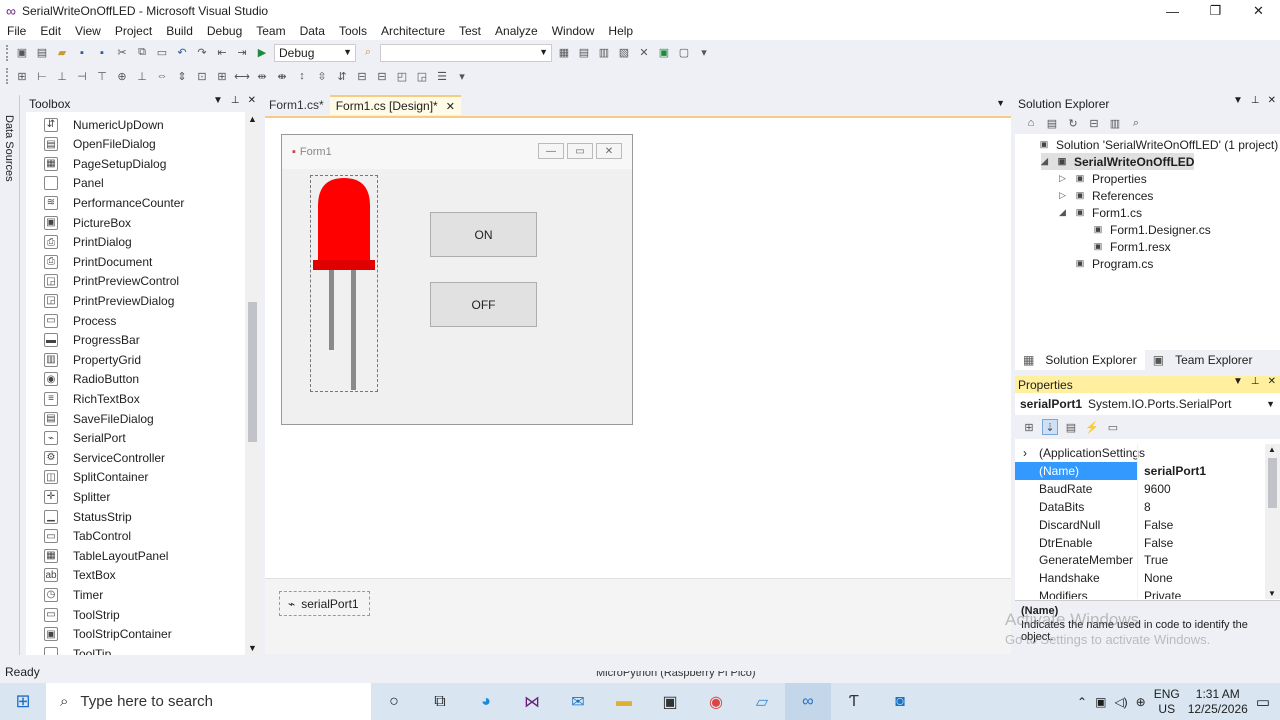 This screenshot has height=720, width=1280. Describe the element at coordinates (1272, 381) in the screenshot. I see `close-icon: ✕` at that location.